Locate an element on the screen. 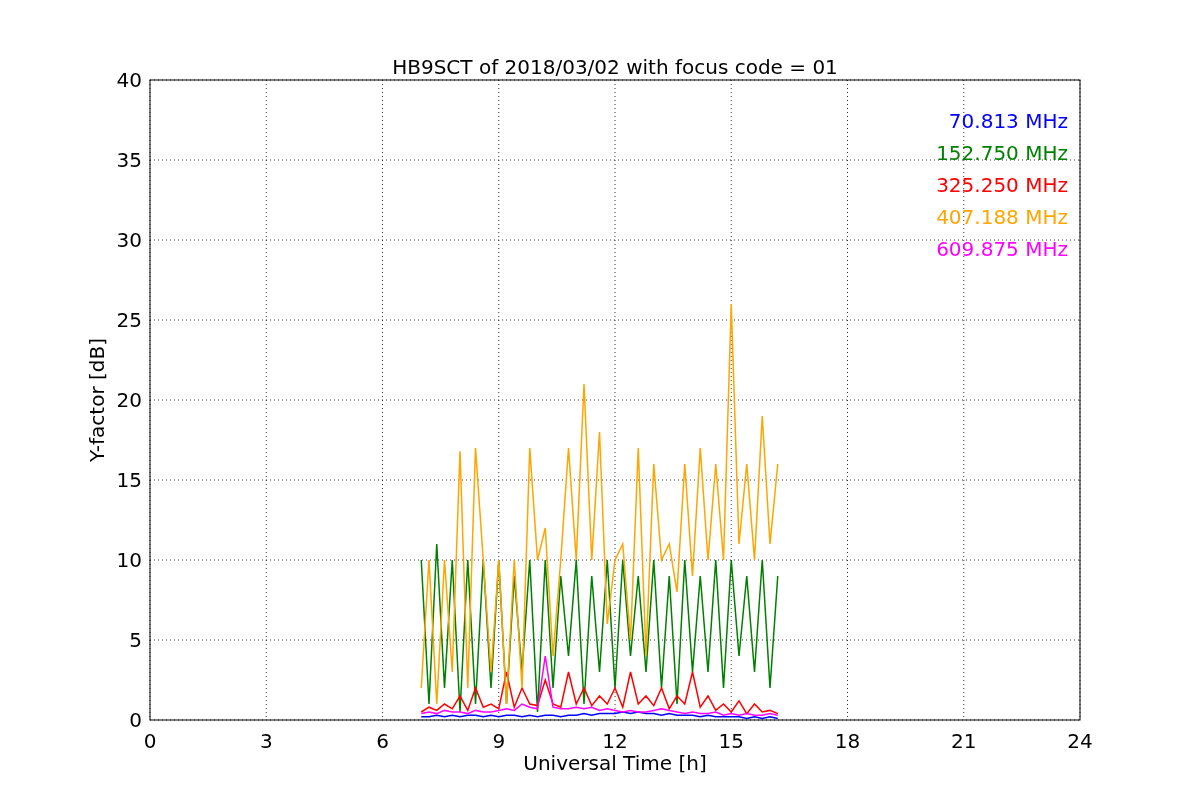 This screenshot has width=1200, height=800. legend-label: 70.813 MHz is located at coordinates (1008, 121).